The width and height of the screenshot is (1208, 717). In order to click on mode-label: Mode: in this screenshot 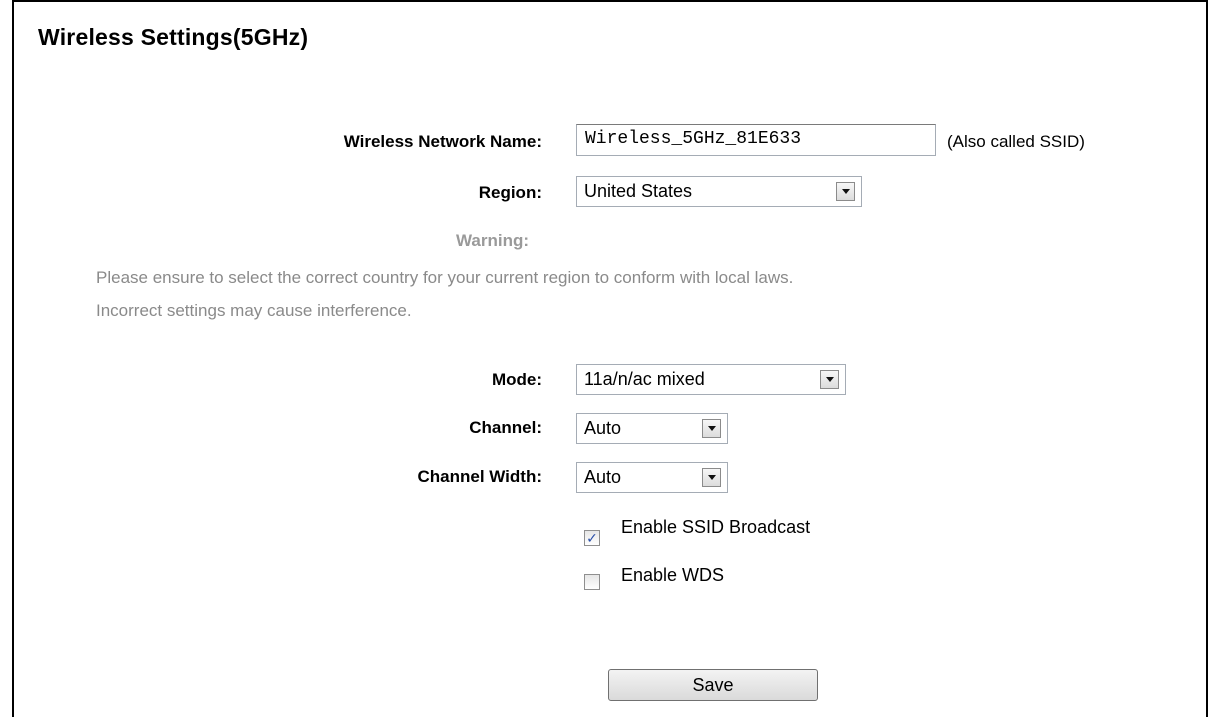, I will do `click(516, 379)`.